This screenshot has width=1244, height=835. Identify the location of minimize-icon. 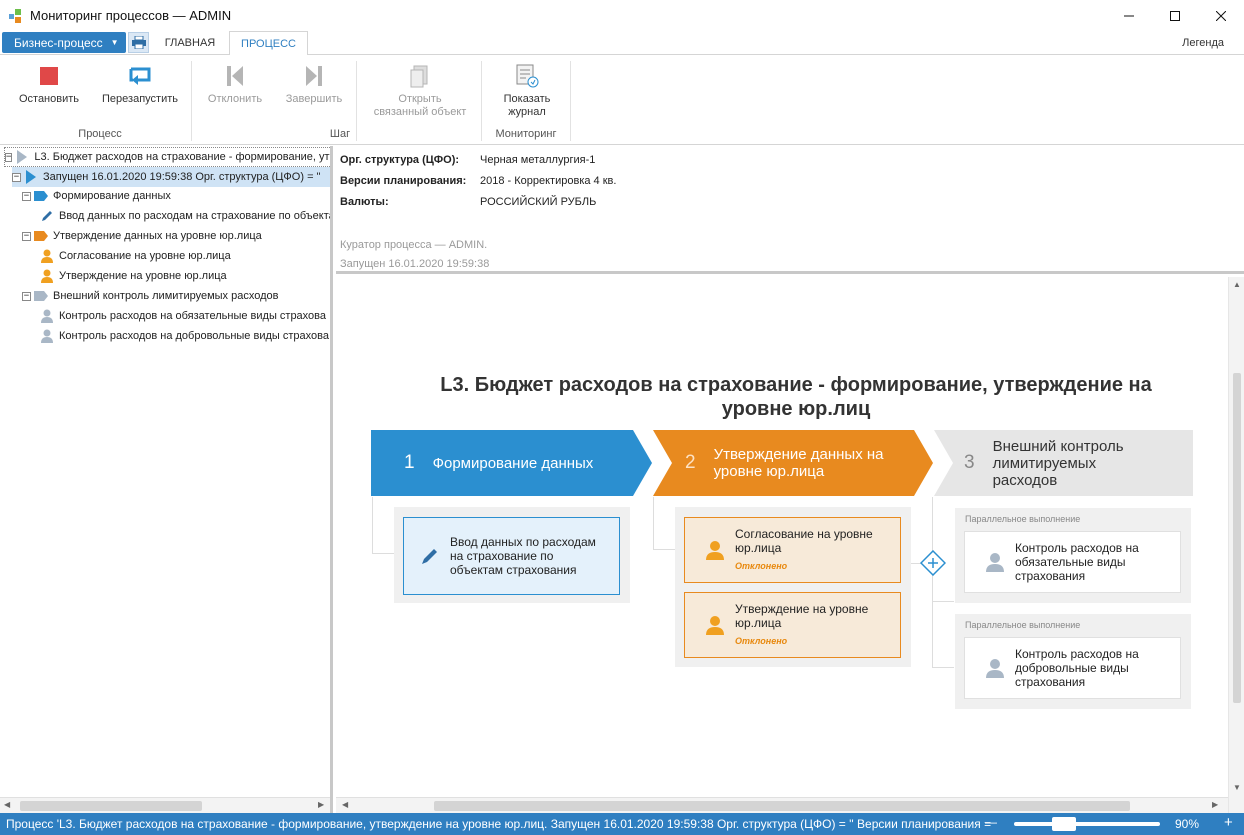
(1129, 15).